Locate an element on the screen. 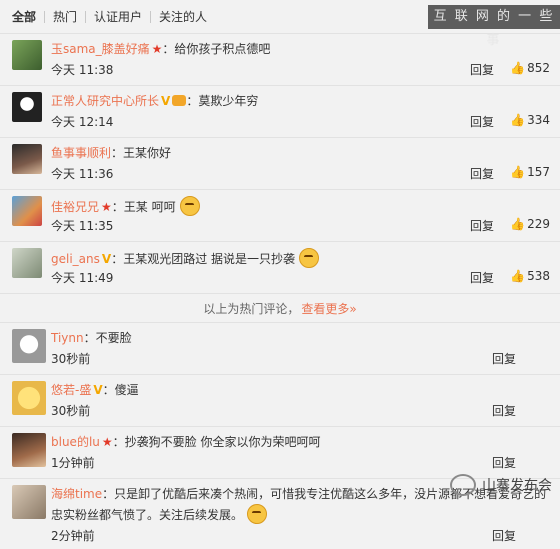 Image resolution: width=560 pixels, height=549 pixels. comment-time: 今天 12:14 is located at coordinates (82, 122).